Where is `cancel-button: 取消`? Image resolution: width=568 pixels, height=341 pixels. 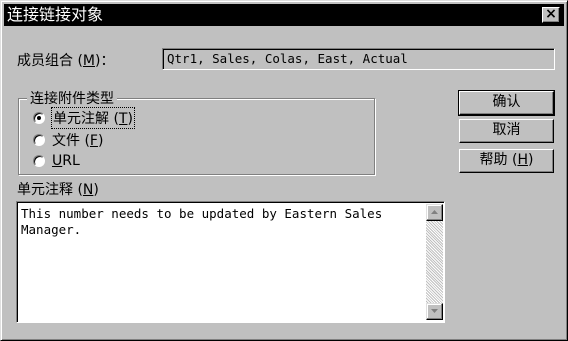
cancel-button: 取消 is located at coordinates (506, 131).